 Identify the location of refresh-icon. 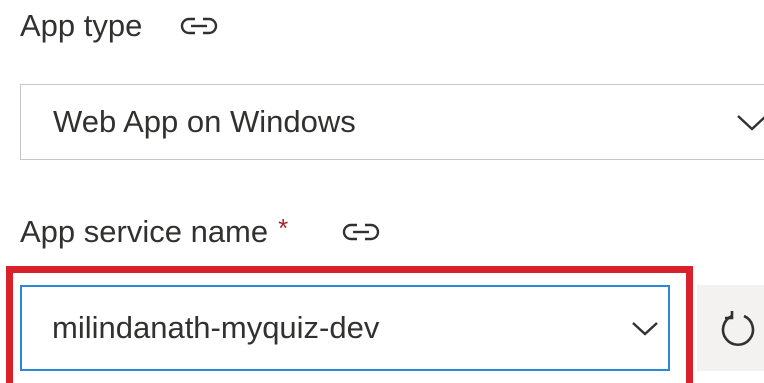
(737, 329).